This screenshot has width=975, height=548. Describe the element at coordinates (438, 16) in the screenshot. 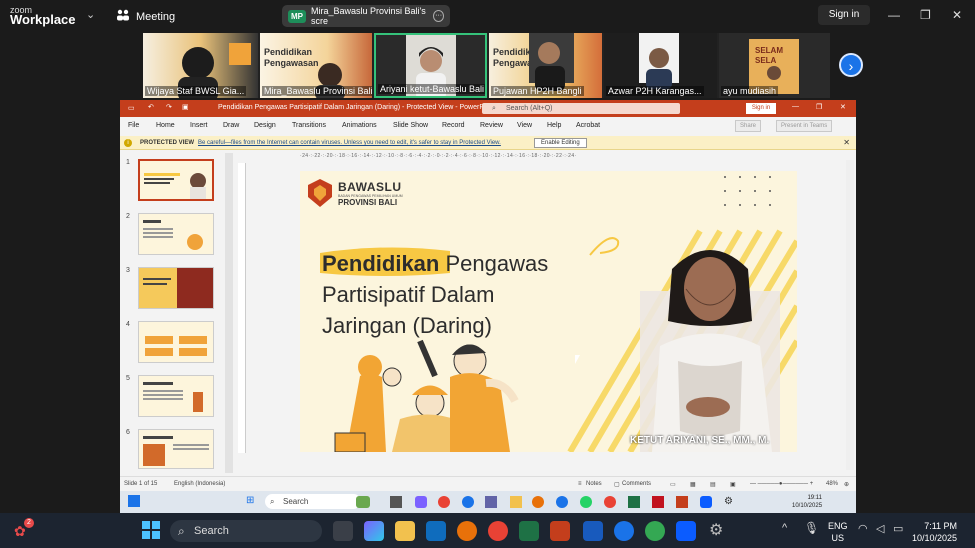

I see `more-options-icon: ···` at that location.